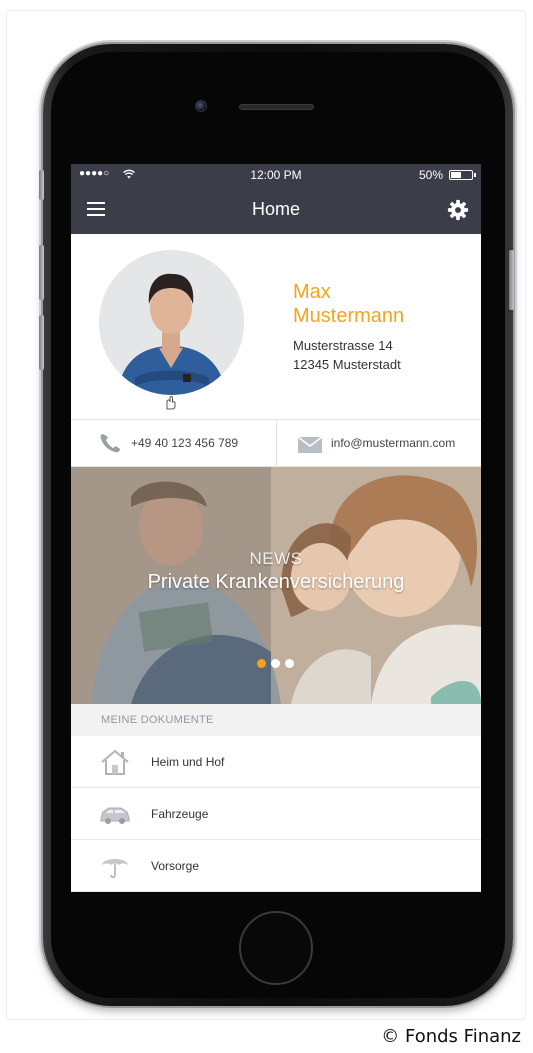  Describe the element at coordinates (276, 866) in the screenshot. I see `document-item-vorsorge: Vorsorge` at that location.